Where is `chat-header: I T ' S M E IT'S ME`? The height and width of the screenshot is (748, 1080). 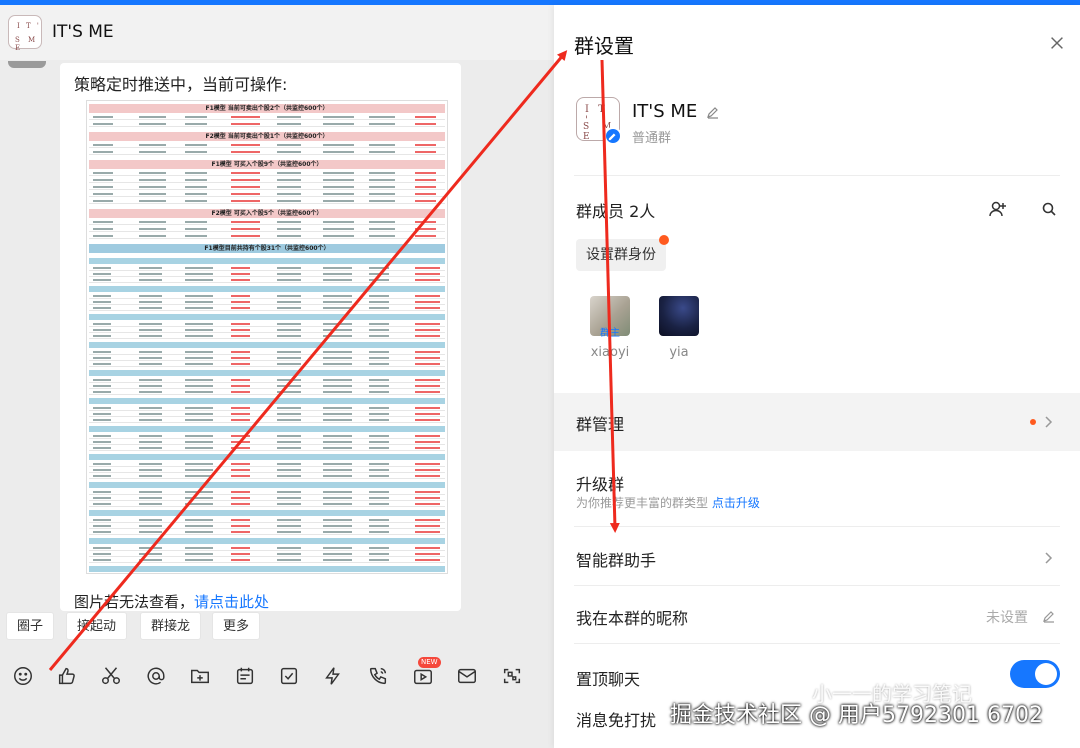
chat-header: I T ' S M E IT'S ME is located at coordinates (277, 32).